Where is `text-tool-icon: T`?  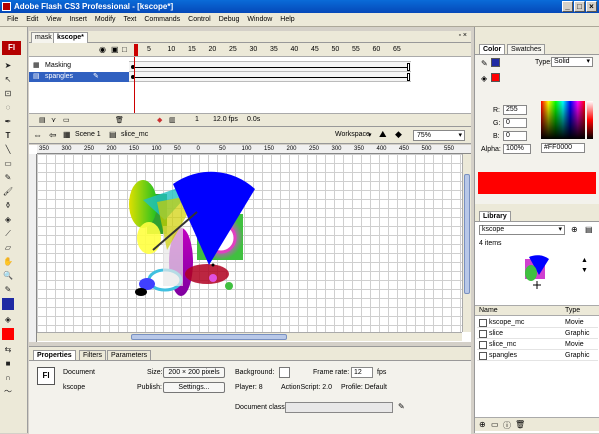 text-tool-icon: T is located at coordinates (8, 136).